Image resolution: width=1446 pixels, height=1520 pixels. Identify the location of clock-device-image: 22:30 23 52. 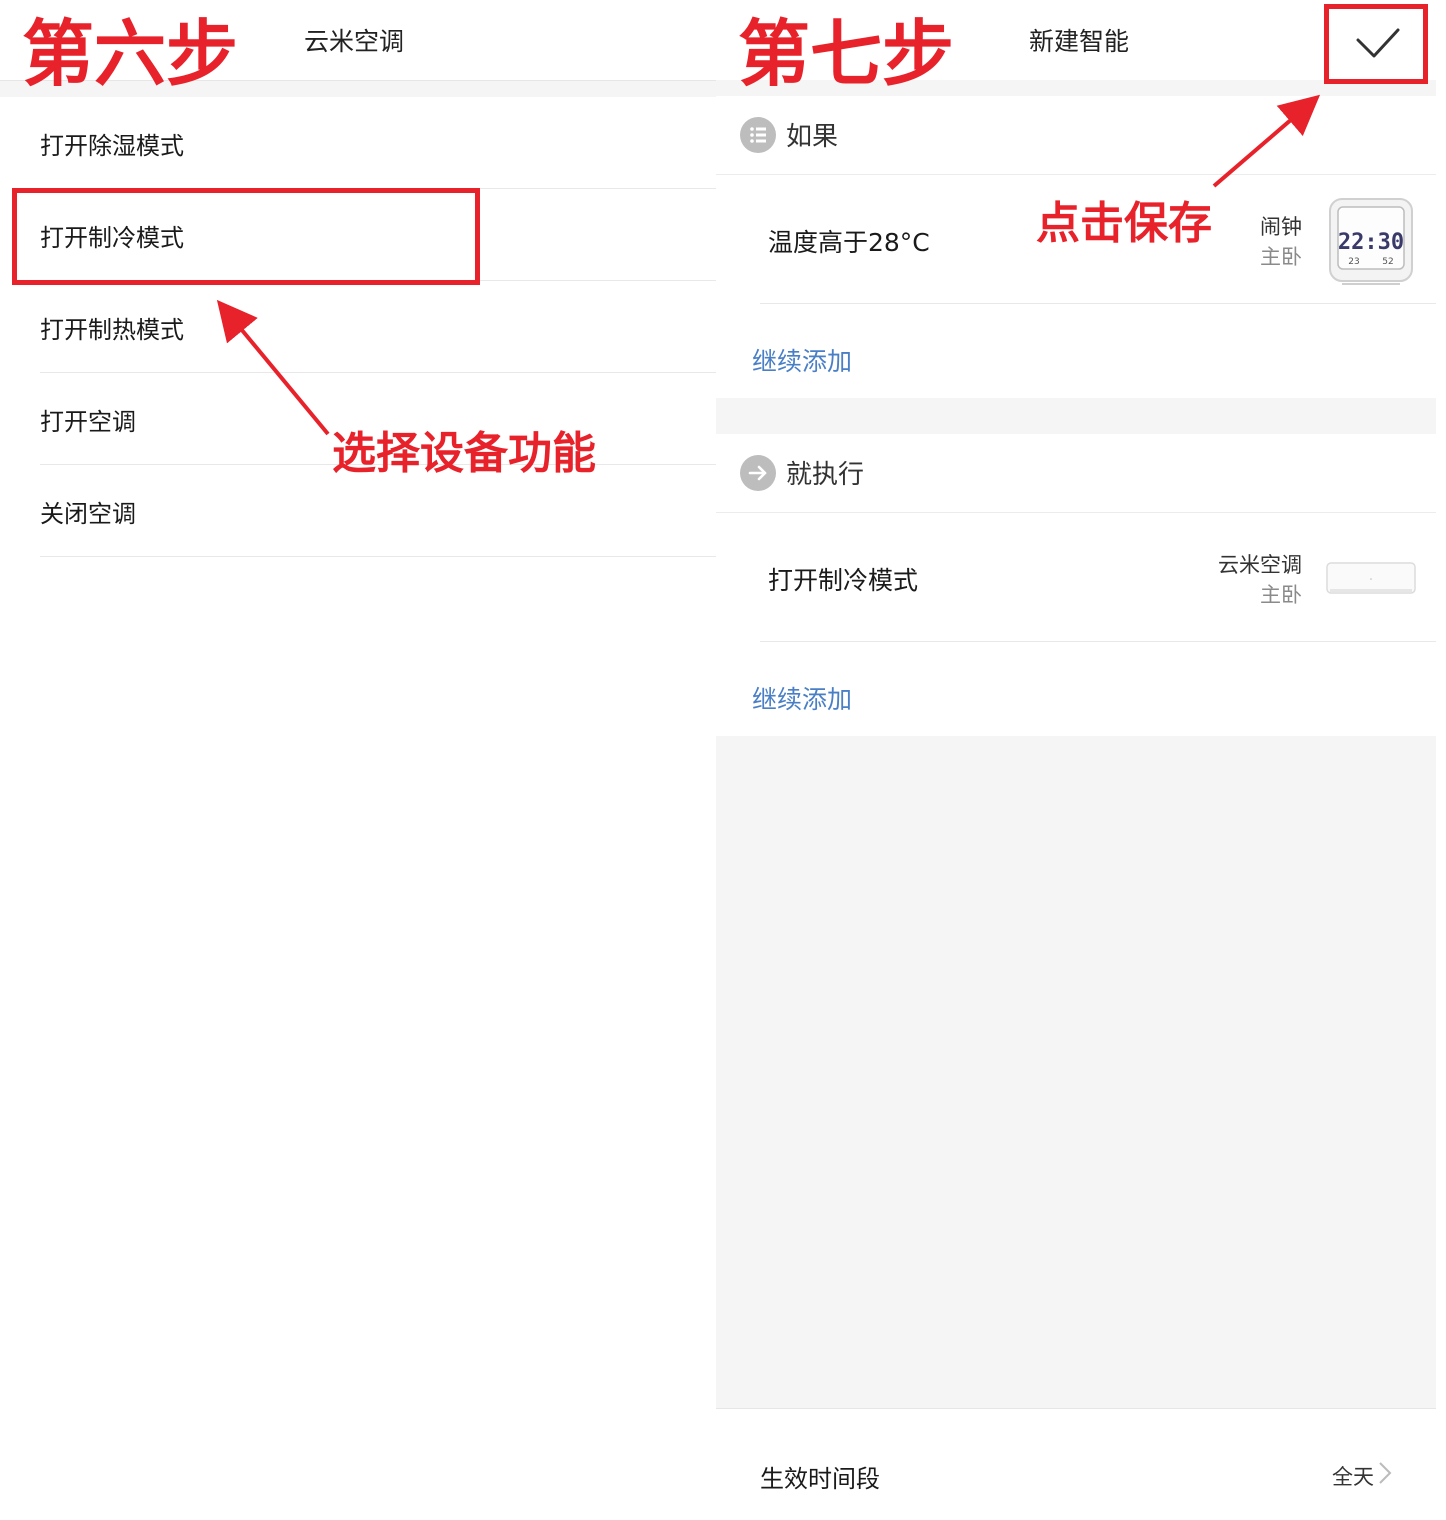
(1371, 241).